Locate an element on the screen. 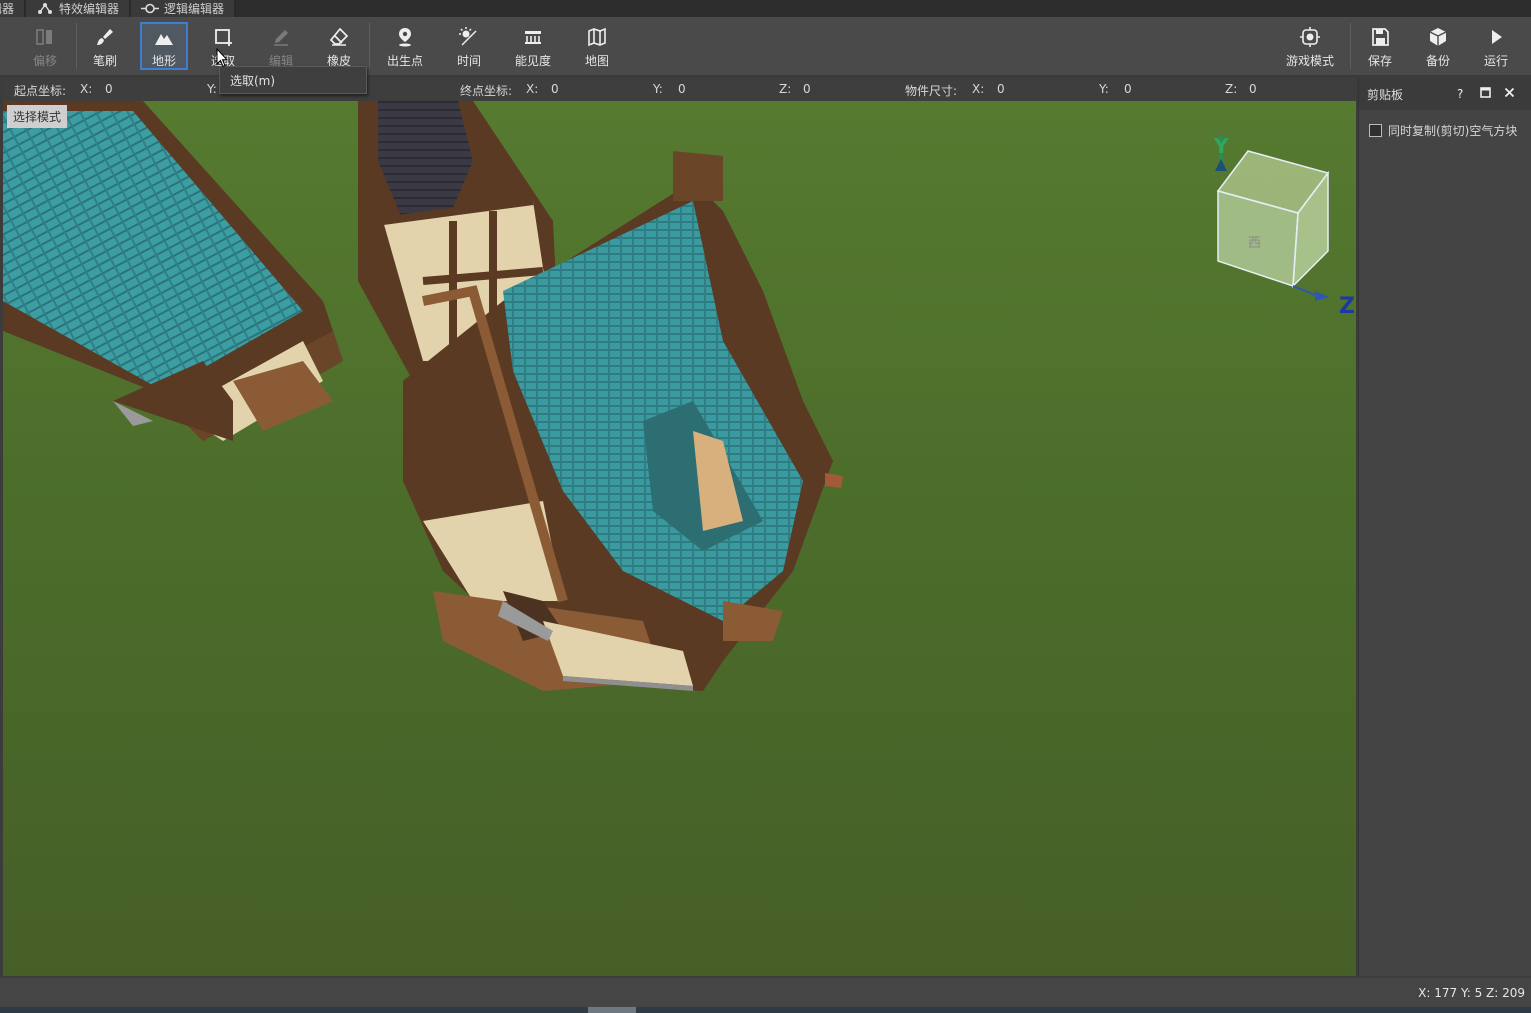 The width and height of the screenshot is (1531, 1013). location-pin-icon is located at coordinates (405, 37).